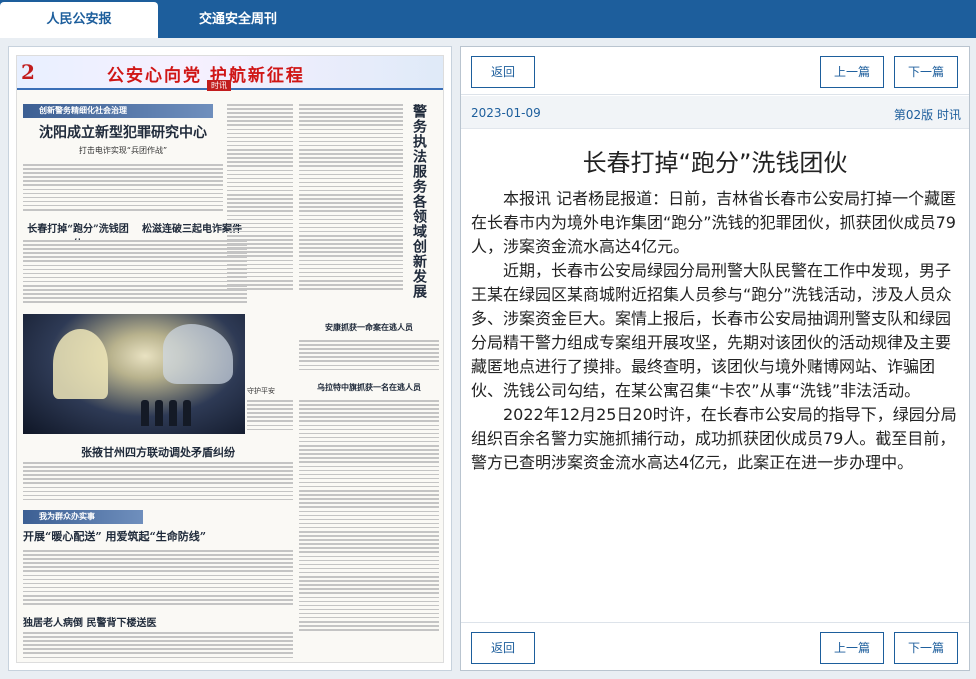  What do you see at coordinates (158, 647) in the screenshot?
I see `text-block-dujulaoren` at bounding box center [158, 647].